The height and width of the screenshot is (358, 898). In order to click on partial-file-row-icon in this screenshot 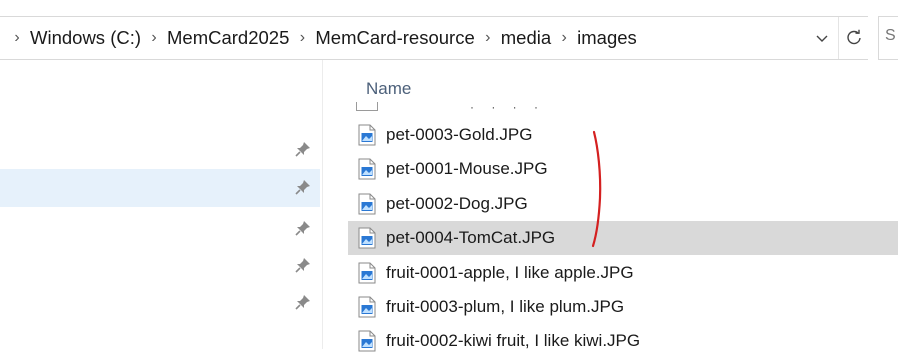, I will do `click(367, 106)`.